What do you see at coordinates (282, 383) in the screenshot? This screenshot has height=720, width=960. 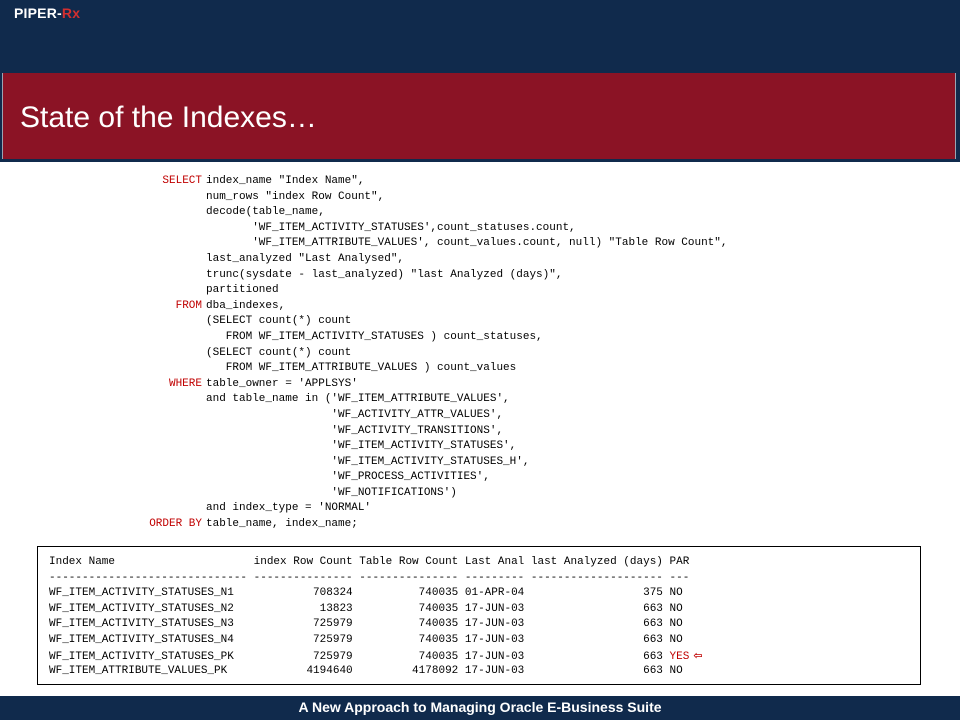 I see `sql-text: table_owner = 'APPLSYS'` at bounding box center [282, 383].